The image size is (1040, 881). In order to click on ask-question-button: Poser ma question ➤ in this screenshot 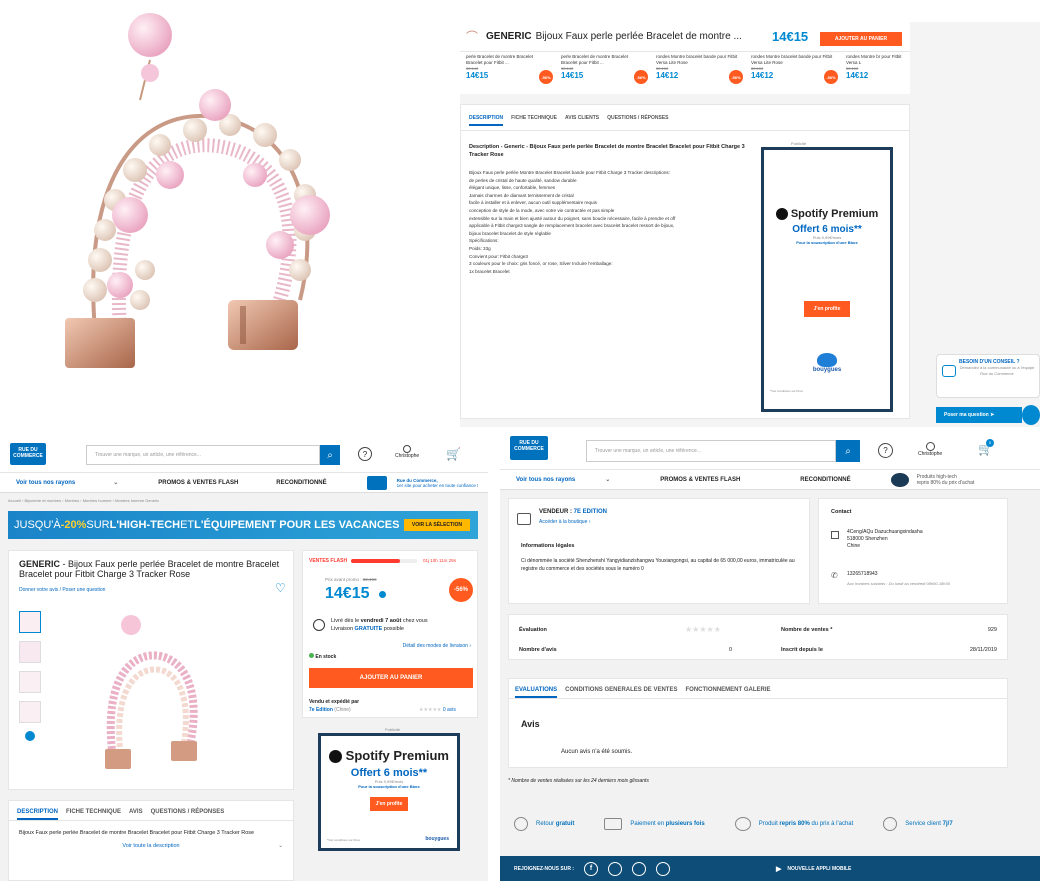, I will do `click(979, 415)`.